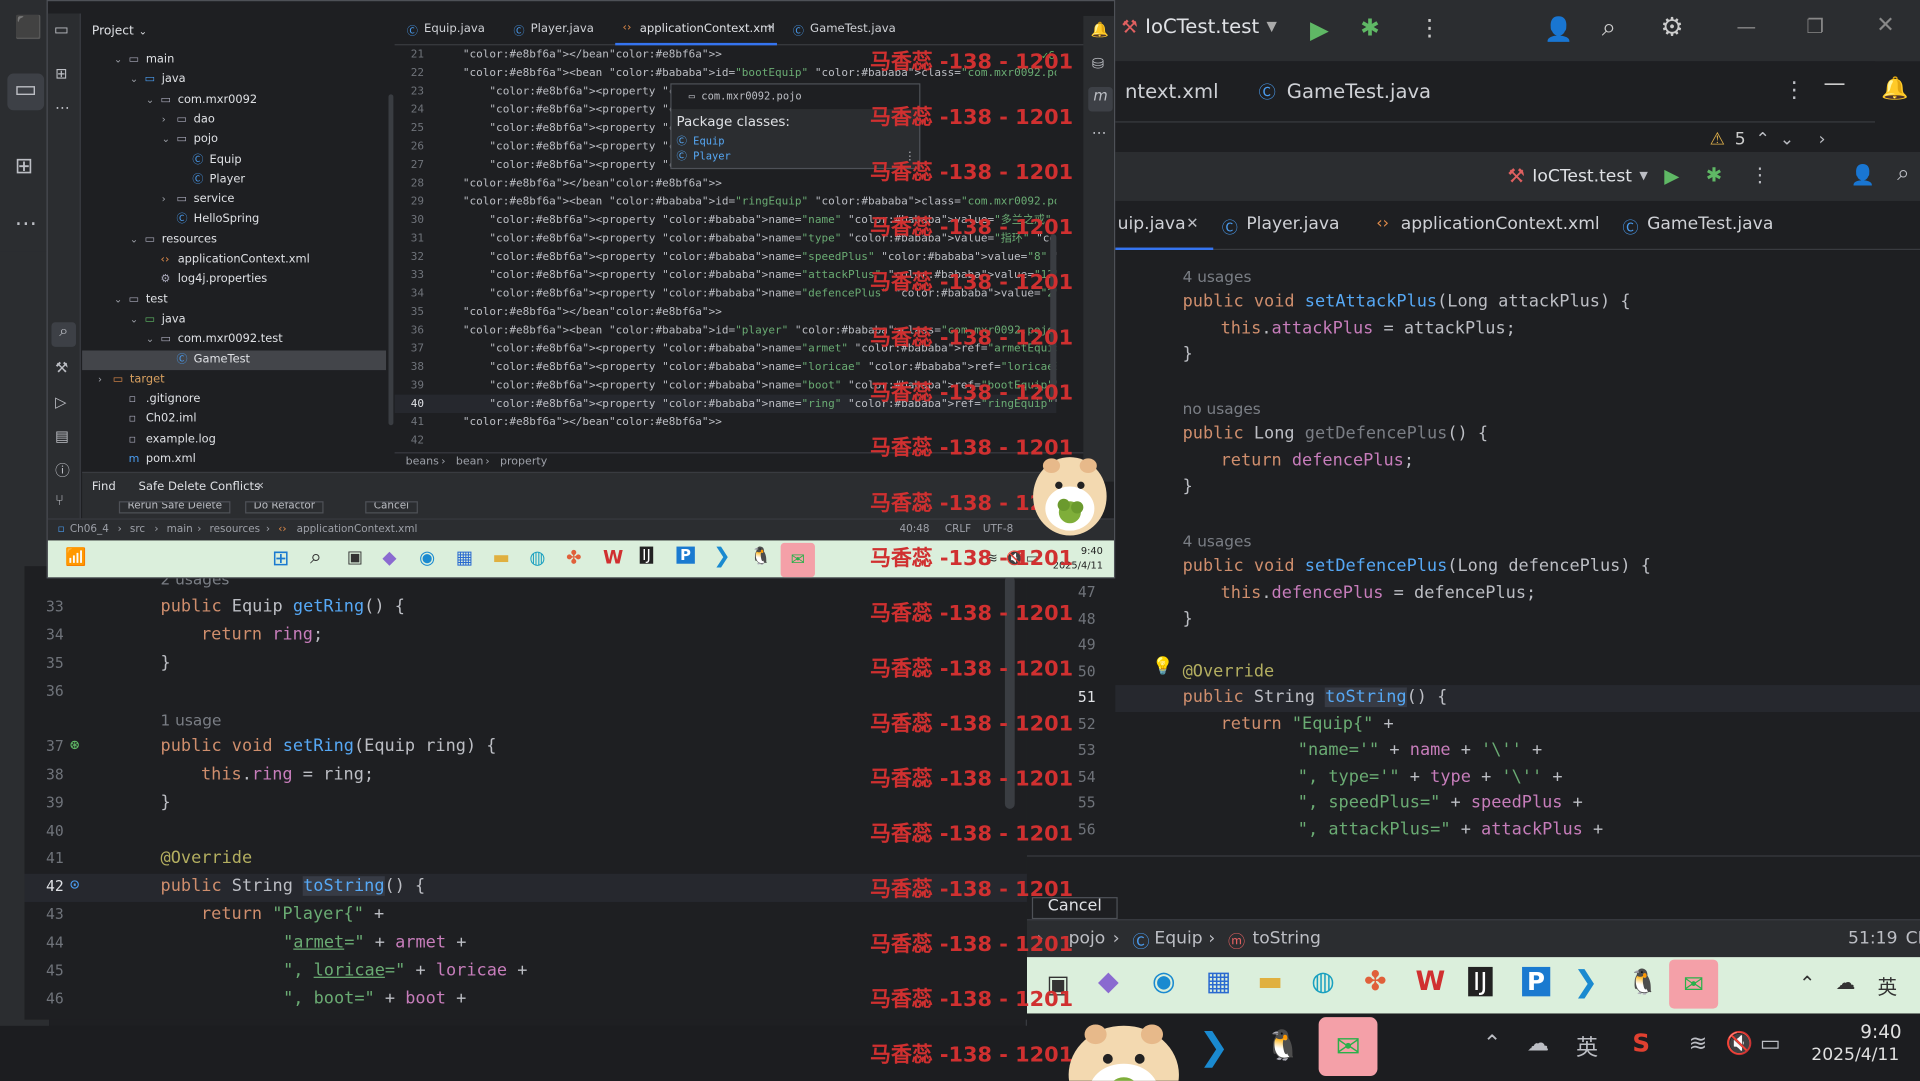 The width and height of the screenshot is (1920, 1081). What do you see at coordinates (1835, 84) in the screenshot?
I see `hide-icon: —` at bounding box center [1835, 84].